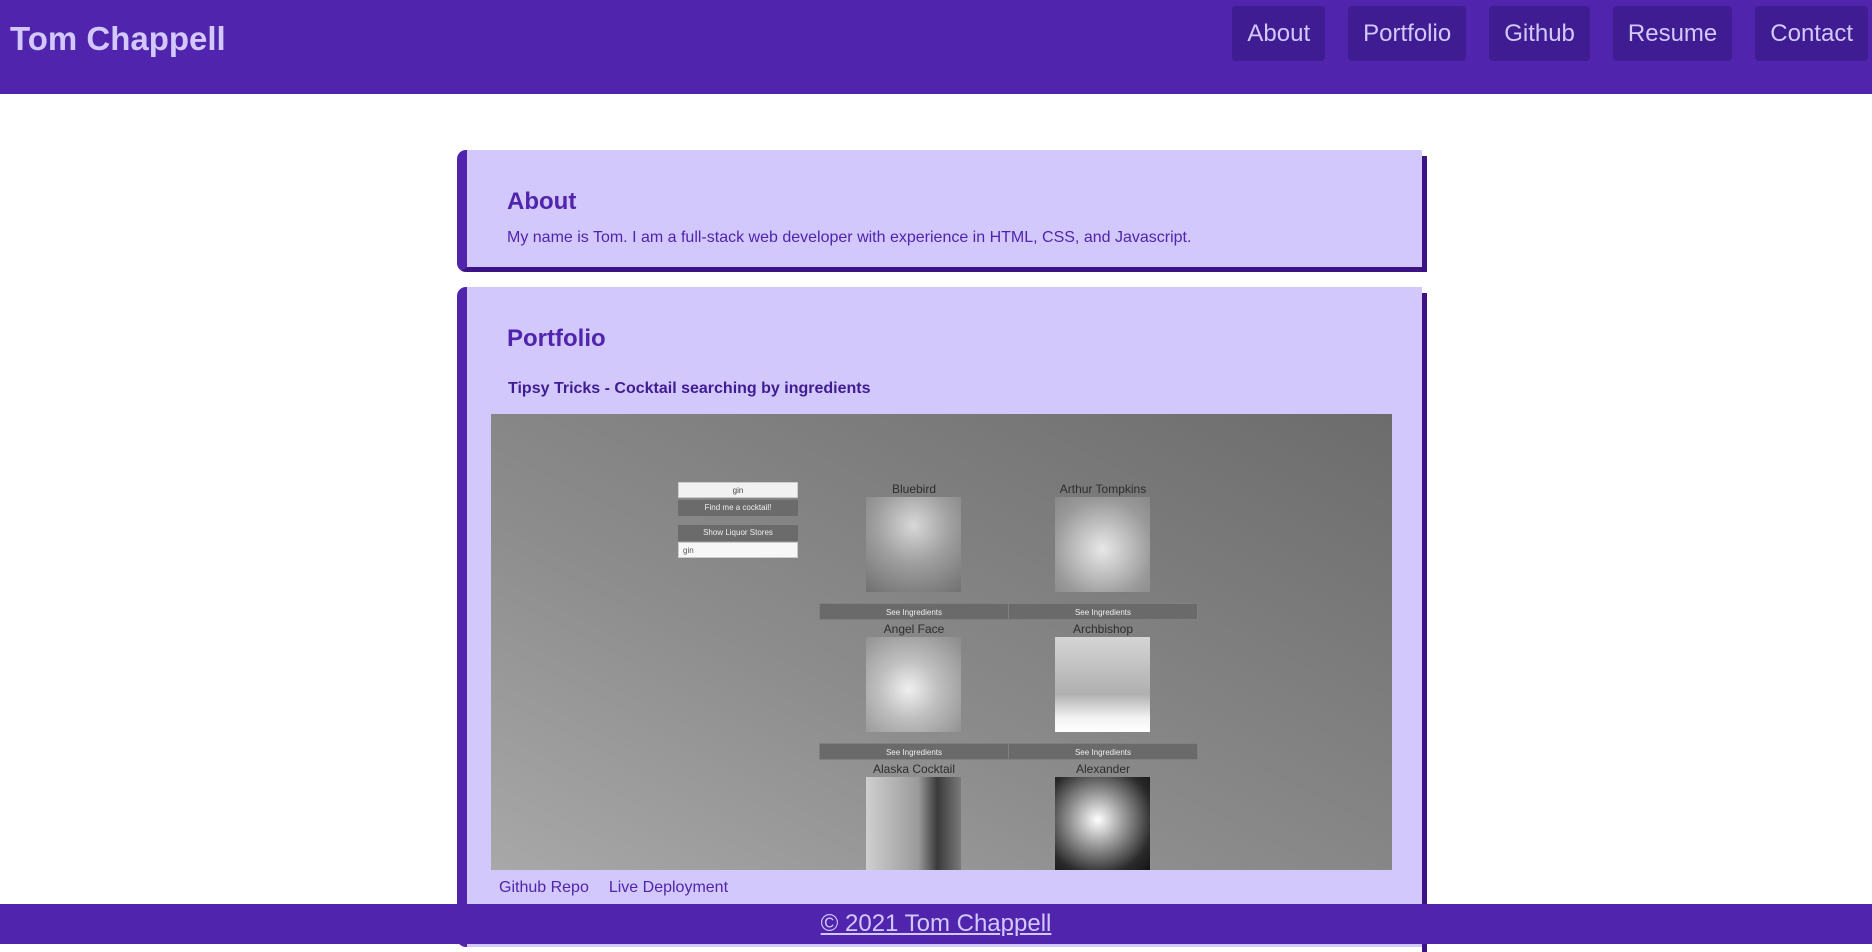 This screenshot has height=952, width=1872. I want to click on drink-name: Alaska Cocktail, so click(914, 769).